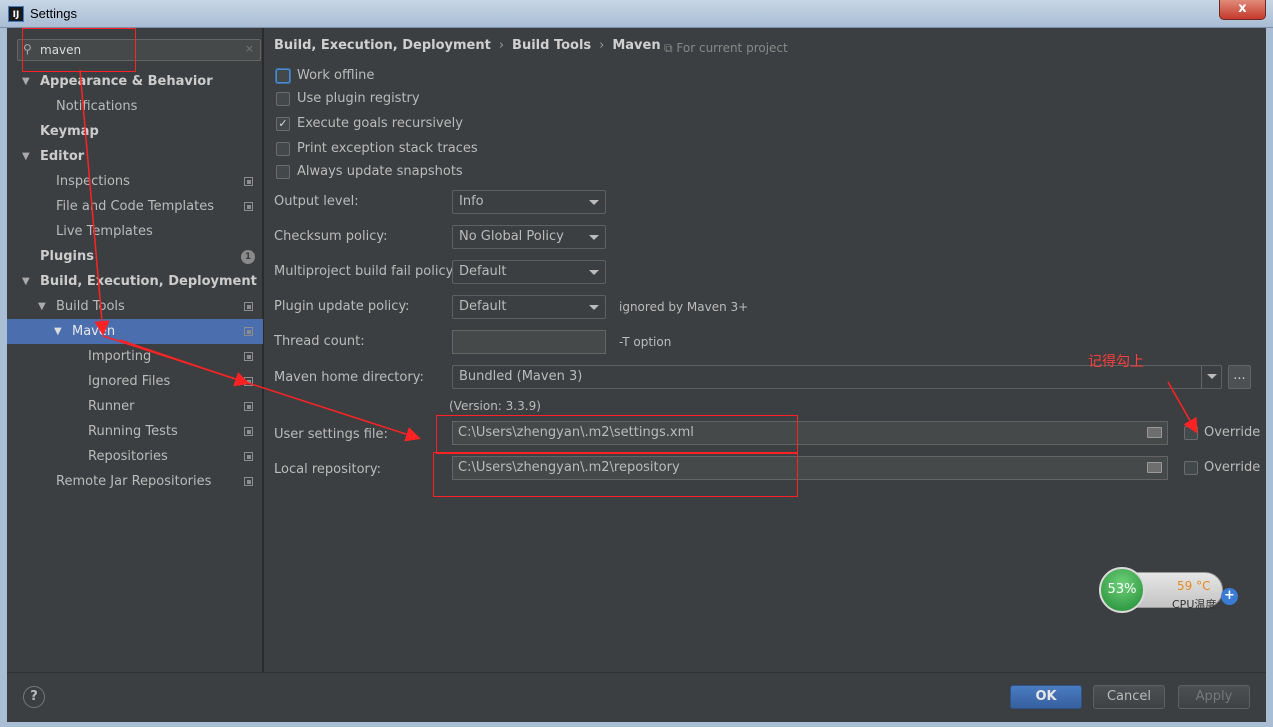 Image resolution: width=1273 pixels, height=727 pixels. What do you see at coordinates (382, 45) in the screenshot?
I see `breadcrumb-build-execution-deployment: Build, Execution, Deployment` at bounding box center [382, 45].